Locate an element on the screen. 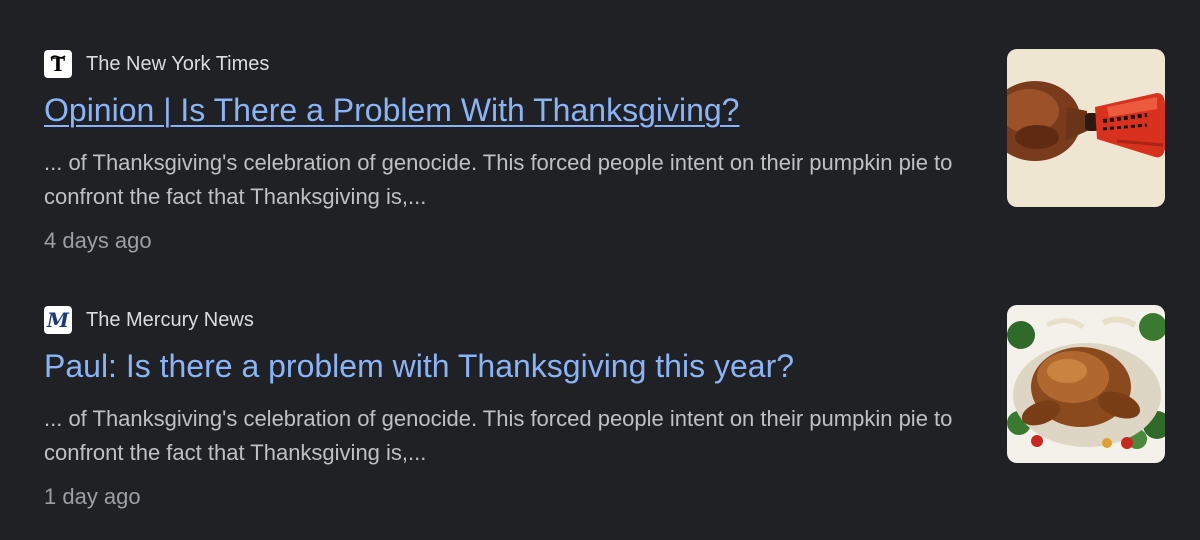 Image resolution: width=1200 pixels, height=540 pixels. source-name: The New York Times is located at coordinates (178, 63).